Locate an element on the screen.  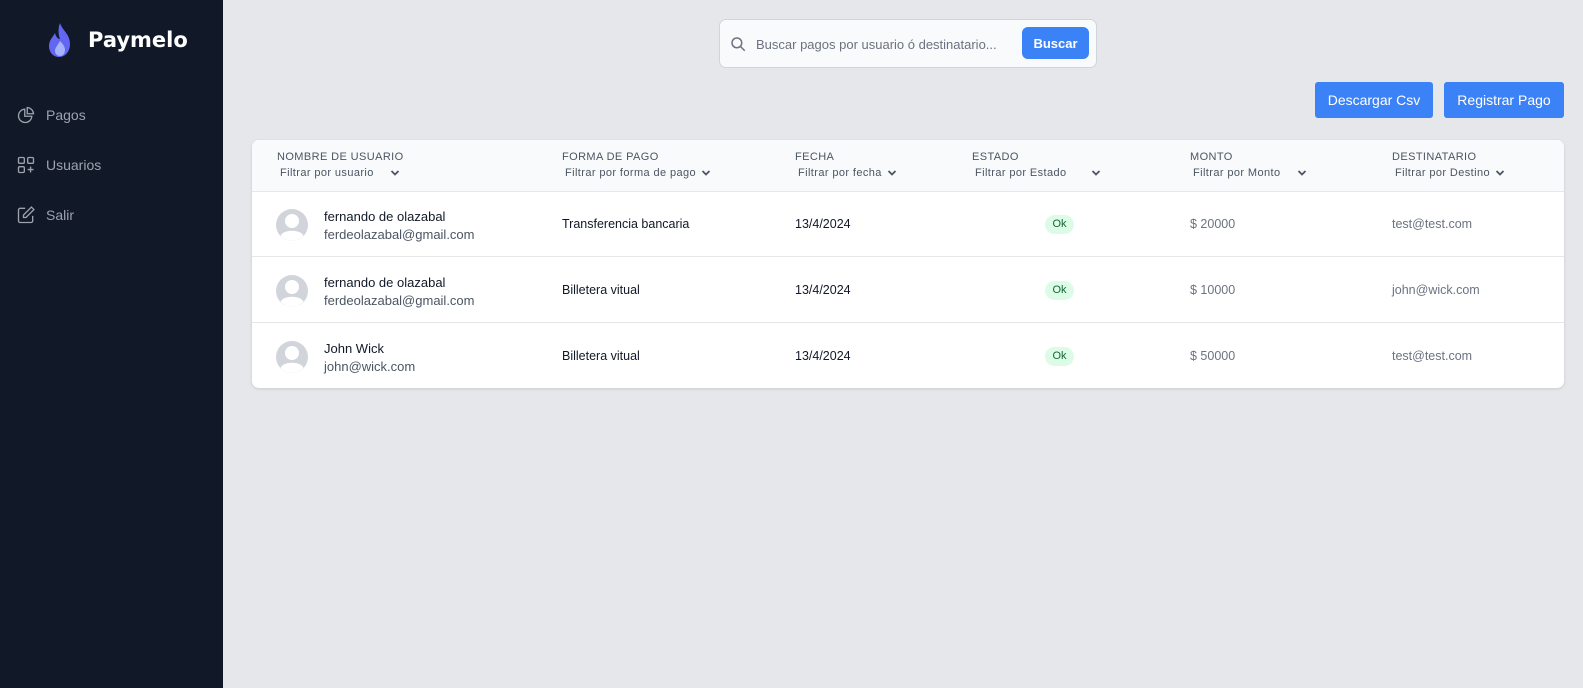
filter-forma-pago-dropdown: Filtrar por forma de pago is located at coordinates (638, 173).